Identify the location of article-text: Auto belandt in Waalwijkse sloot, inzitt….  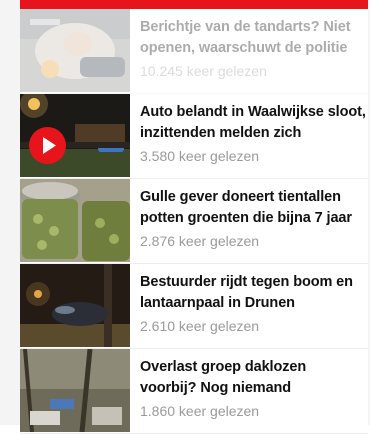
(248, 130).